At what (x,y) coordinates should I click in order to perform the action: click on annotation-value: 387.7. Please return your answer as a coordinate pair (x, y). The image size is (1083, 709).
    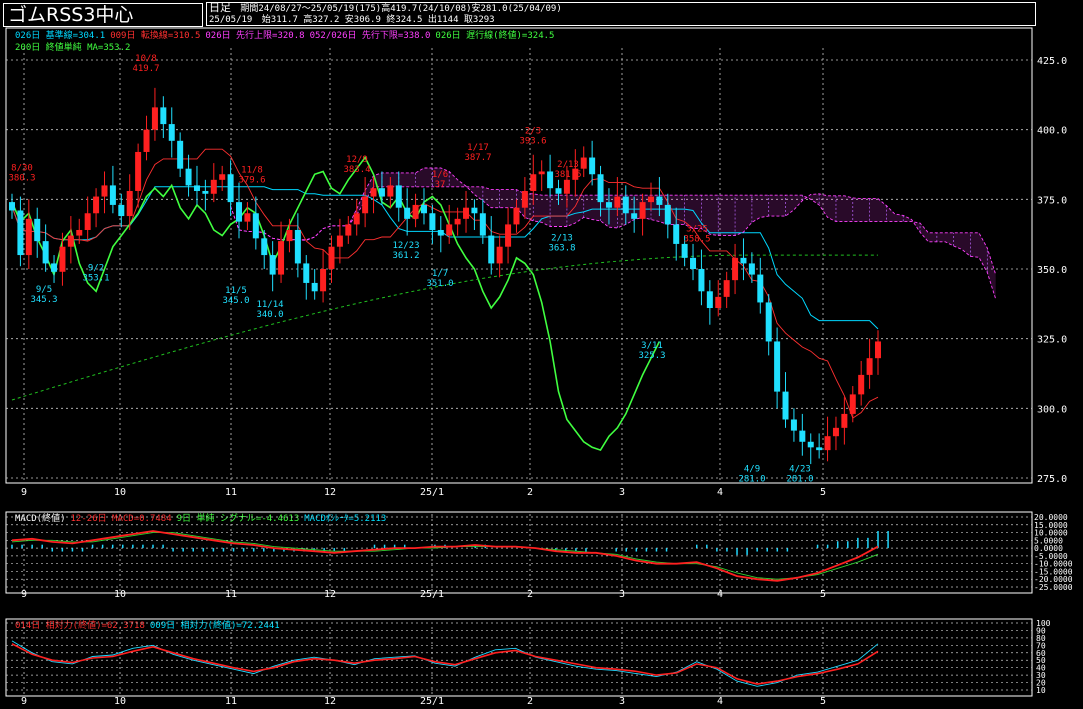
    Looking at the image, I should click on (477, 158).